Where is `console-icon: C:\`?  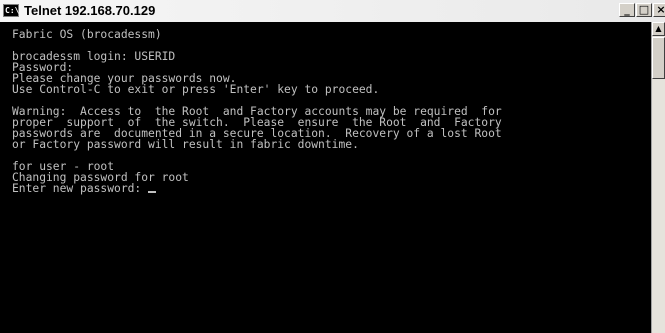 console-icon: C:\ is located at coordinates (11, 10).